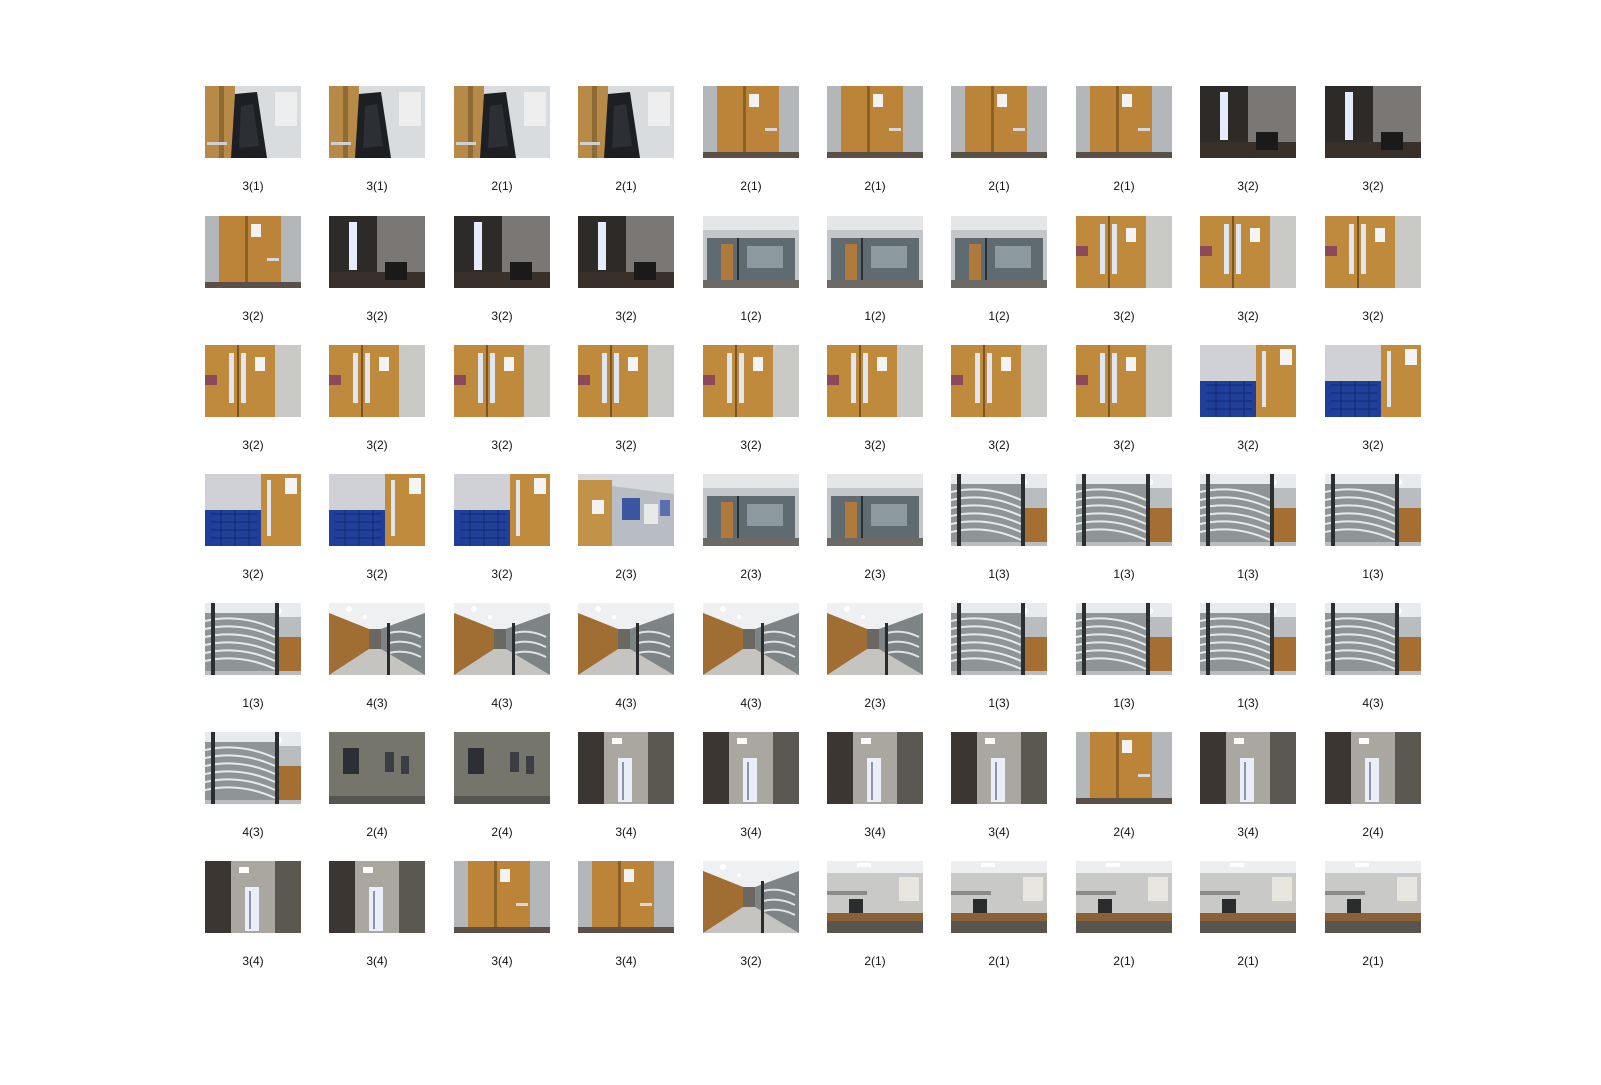  I want to click on thumbnail-caption: 2(3), so click(875, 703).